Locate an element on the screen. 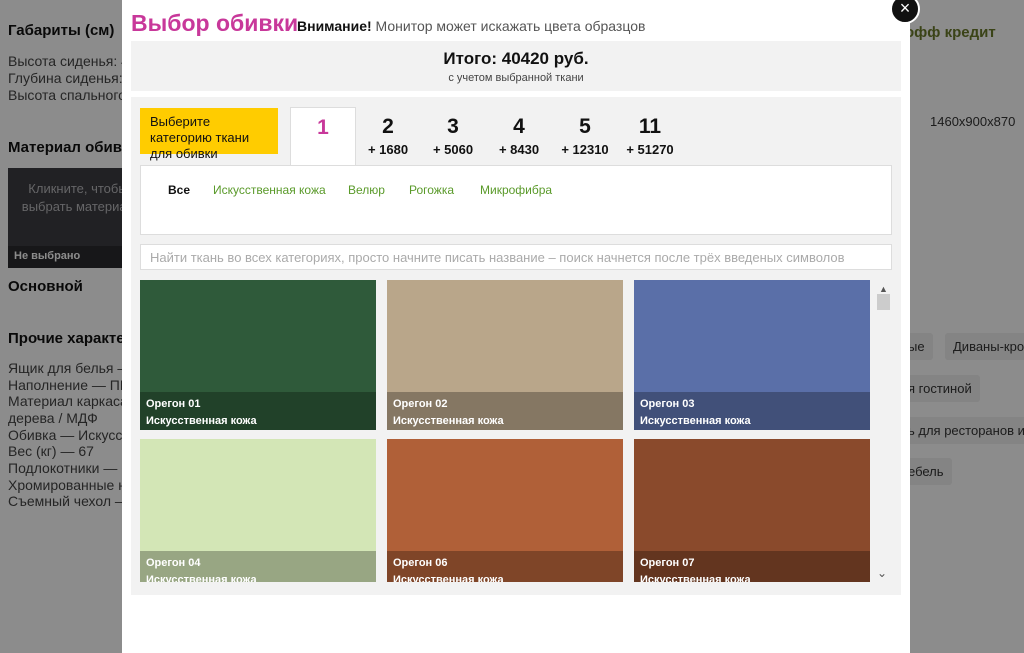  fabric-caption: Орегон 04 Искусственная кожа is located at coordinates (258, 566).